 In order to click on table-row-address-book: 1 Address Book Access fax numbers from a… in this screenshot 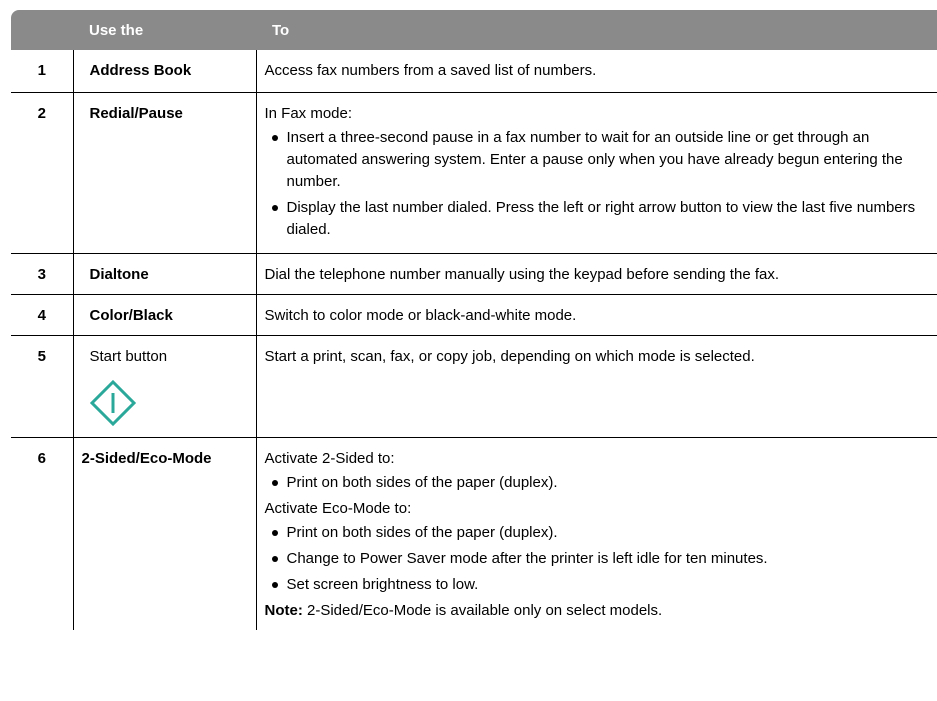, I will do `click(474, 71)`.